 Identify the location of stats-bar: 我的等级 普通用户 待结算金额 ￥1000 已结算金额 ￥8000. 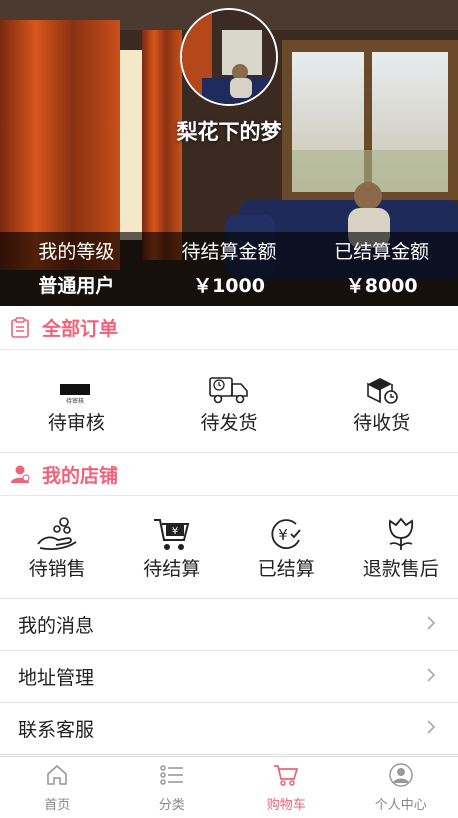
(229, 269).